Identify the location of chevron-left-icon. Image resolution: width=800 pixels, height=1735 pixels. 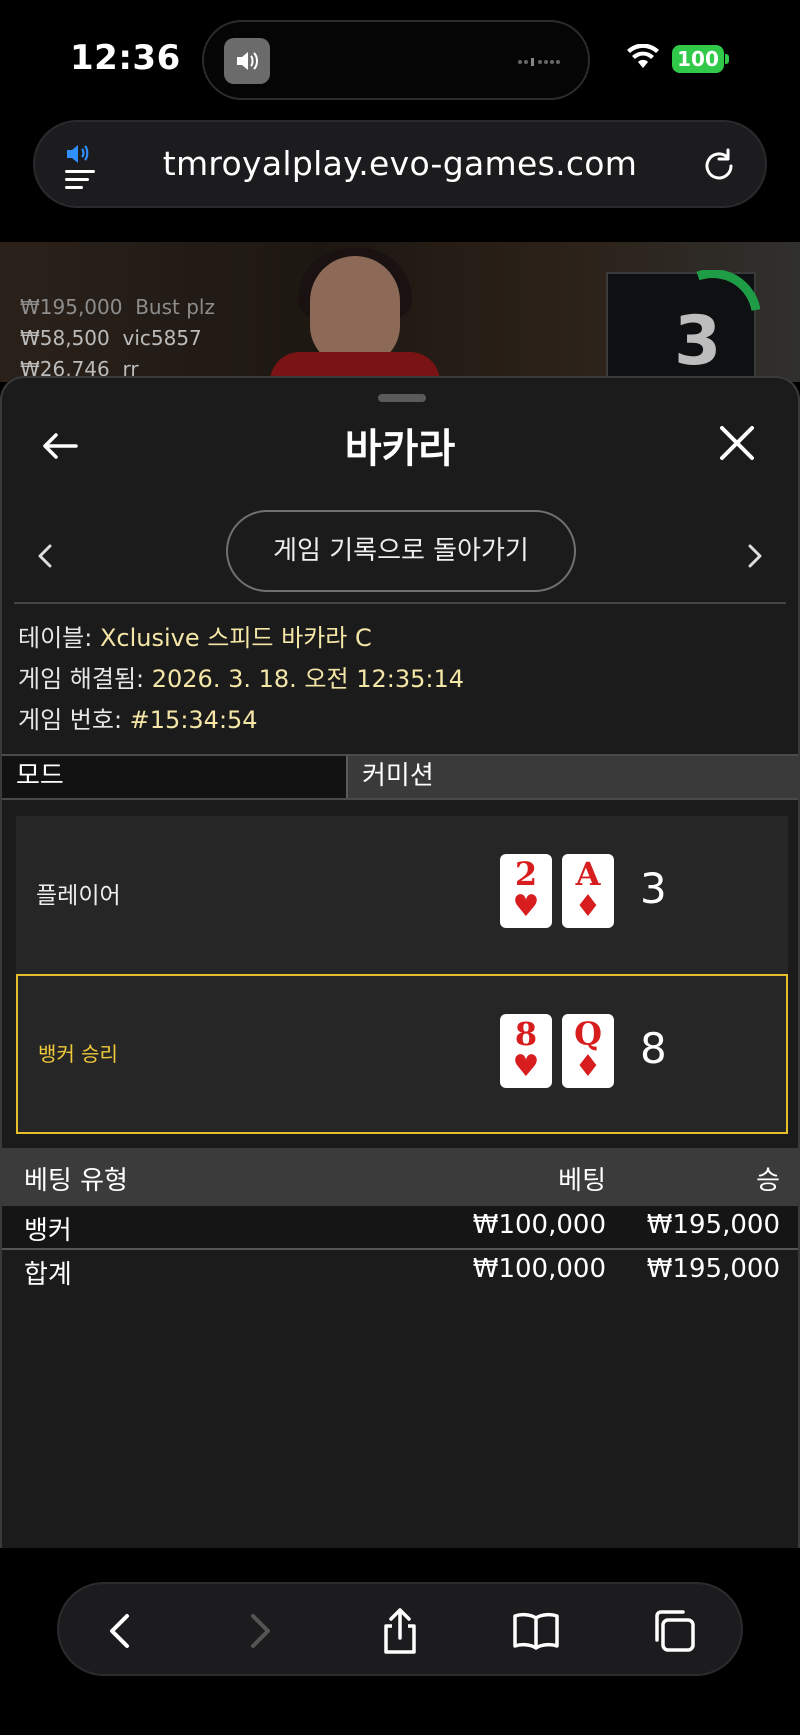
(45, 556).